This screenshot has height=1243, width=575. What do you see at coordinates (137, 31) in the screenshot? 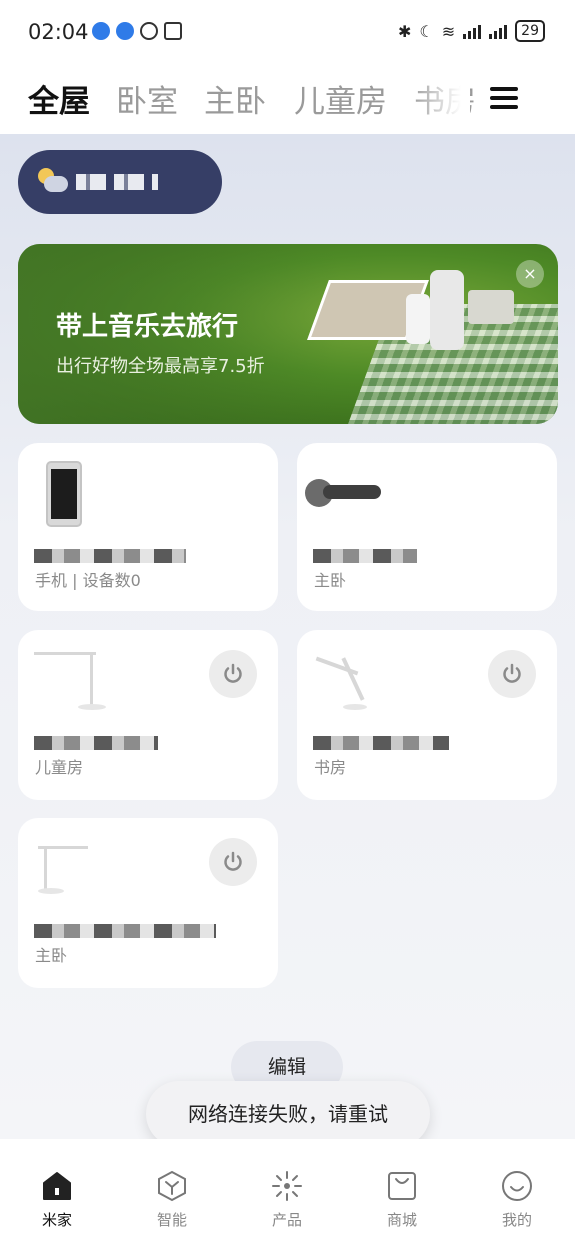
I see `status-notification-icons` at bounding box center [137, 31].